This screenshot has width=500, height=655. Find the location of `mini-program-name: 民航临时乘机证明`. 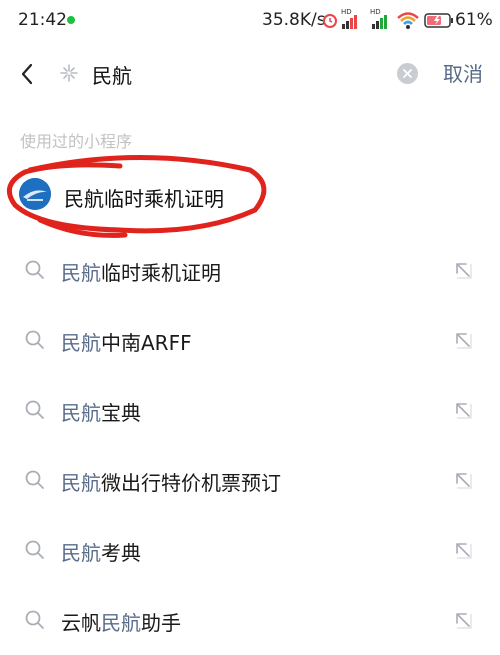

mini-program-name: 民航临时乘机证明 is located at coordinates (144, 199).